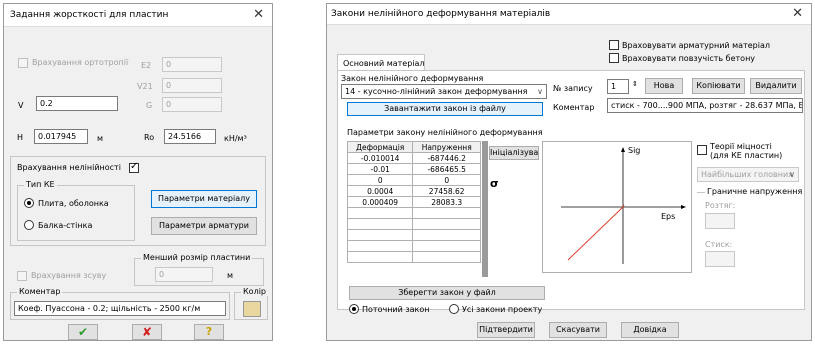  Describe the element at coordinates (683, 207) in the screenshot. I see `x-axis-arrow-icon` at that location.